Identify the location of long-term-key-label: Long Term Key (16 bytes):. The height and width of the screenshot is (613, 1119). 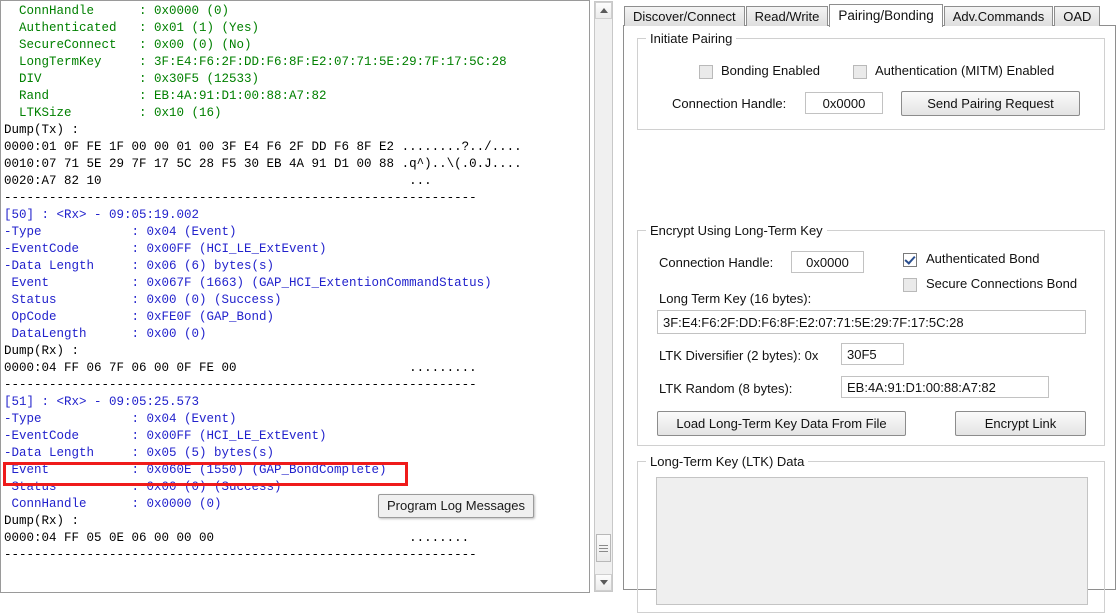
(735, 298).